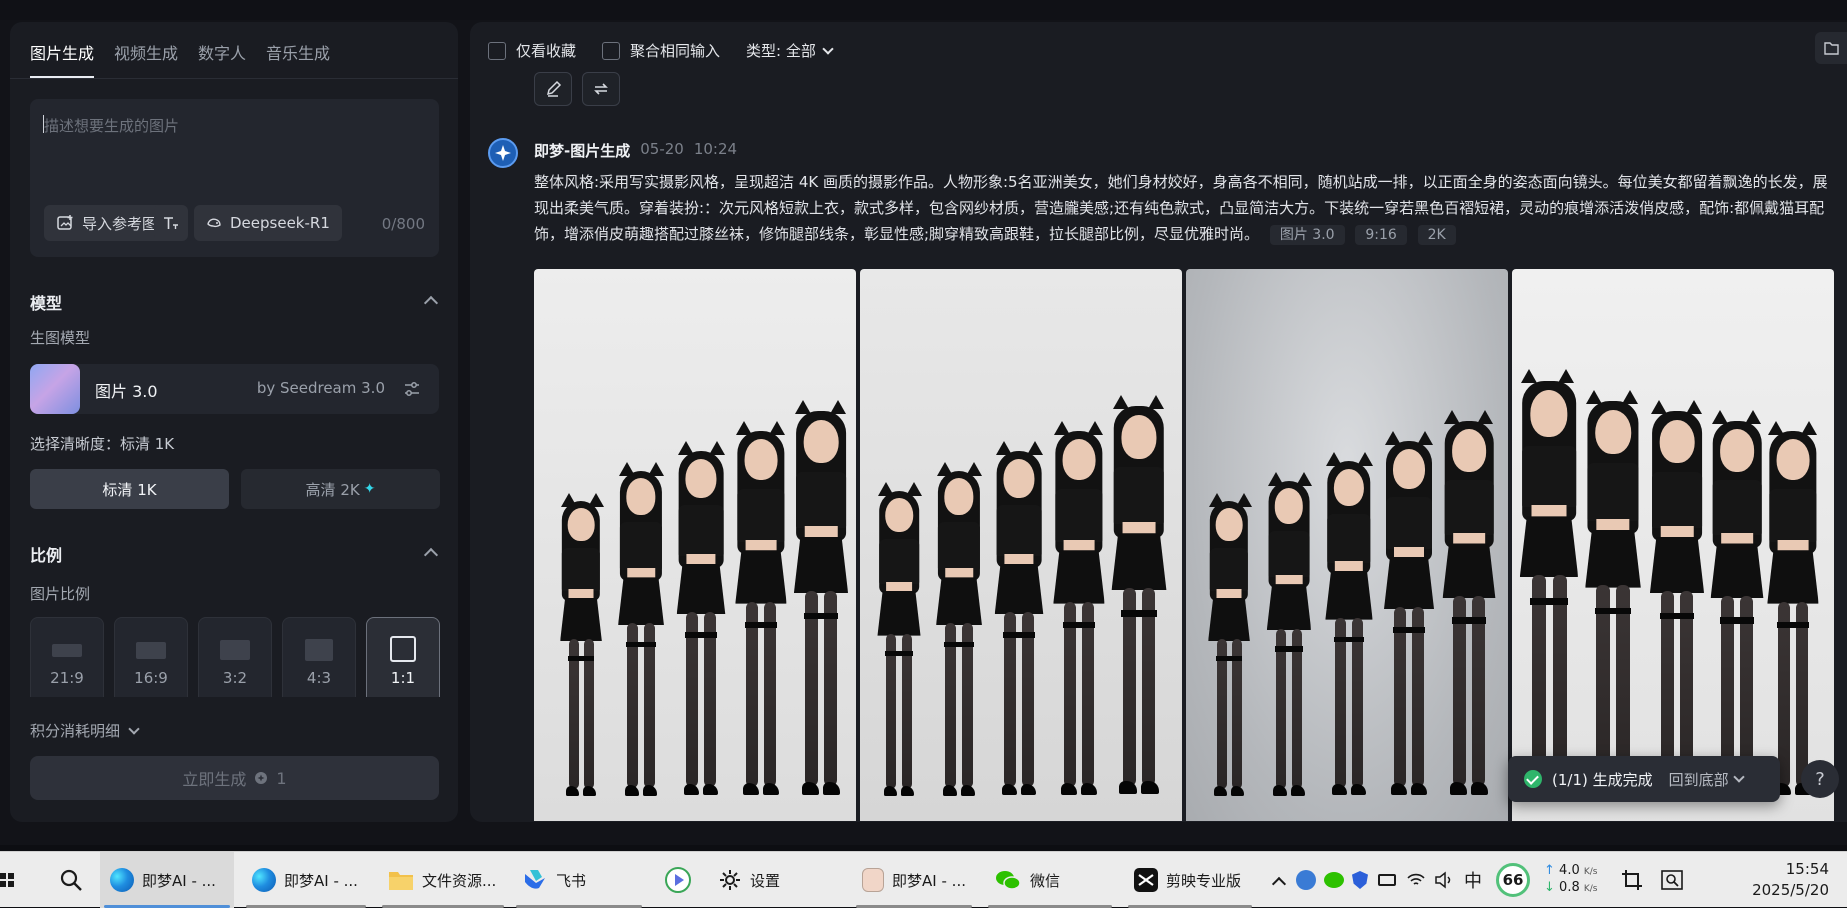 The height and width of the screenshot is (908, 1847). What do you see at coordinates (678, 880) in the screenshot?
I see `taskbar-item-player` at bounding box center [678, 880].